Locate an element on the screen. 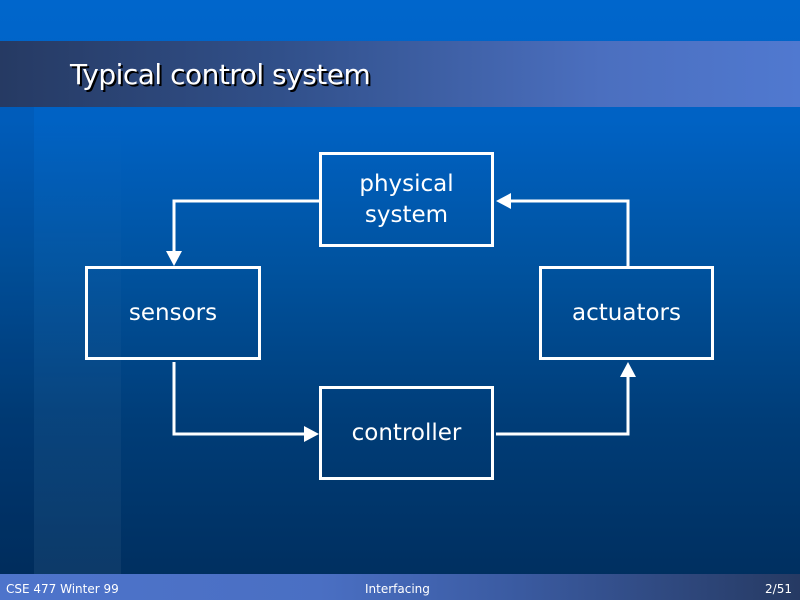  footer-topic: Interfacing is located at coordinates (397, 589).